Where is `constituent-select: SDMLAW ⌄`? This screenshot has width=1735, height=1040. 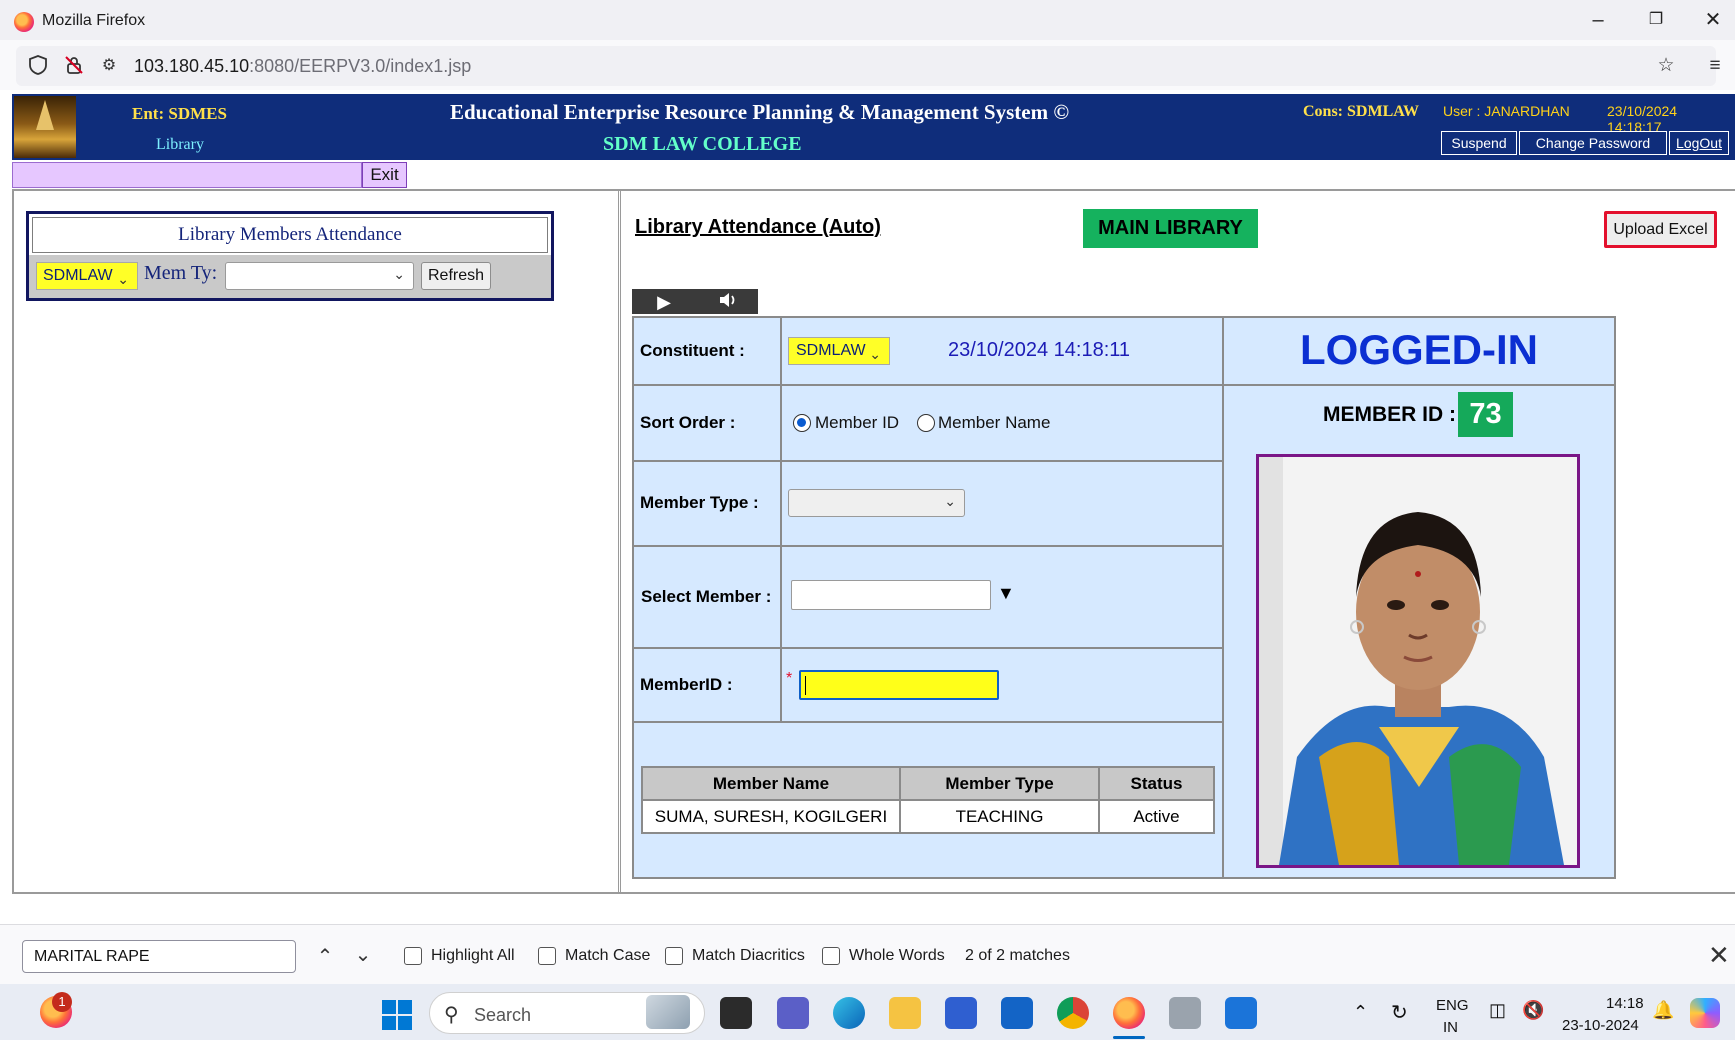
constituent-select: SDMLAW ⌄ is located at coordinates (87, 276).